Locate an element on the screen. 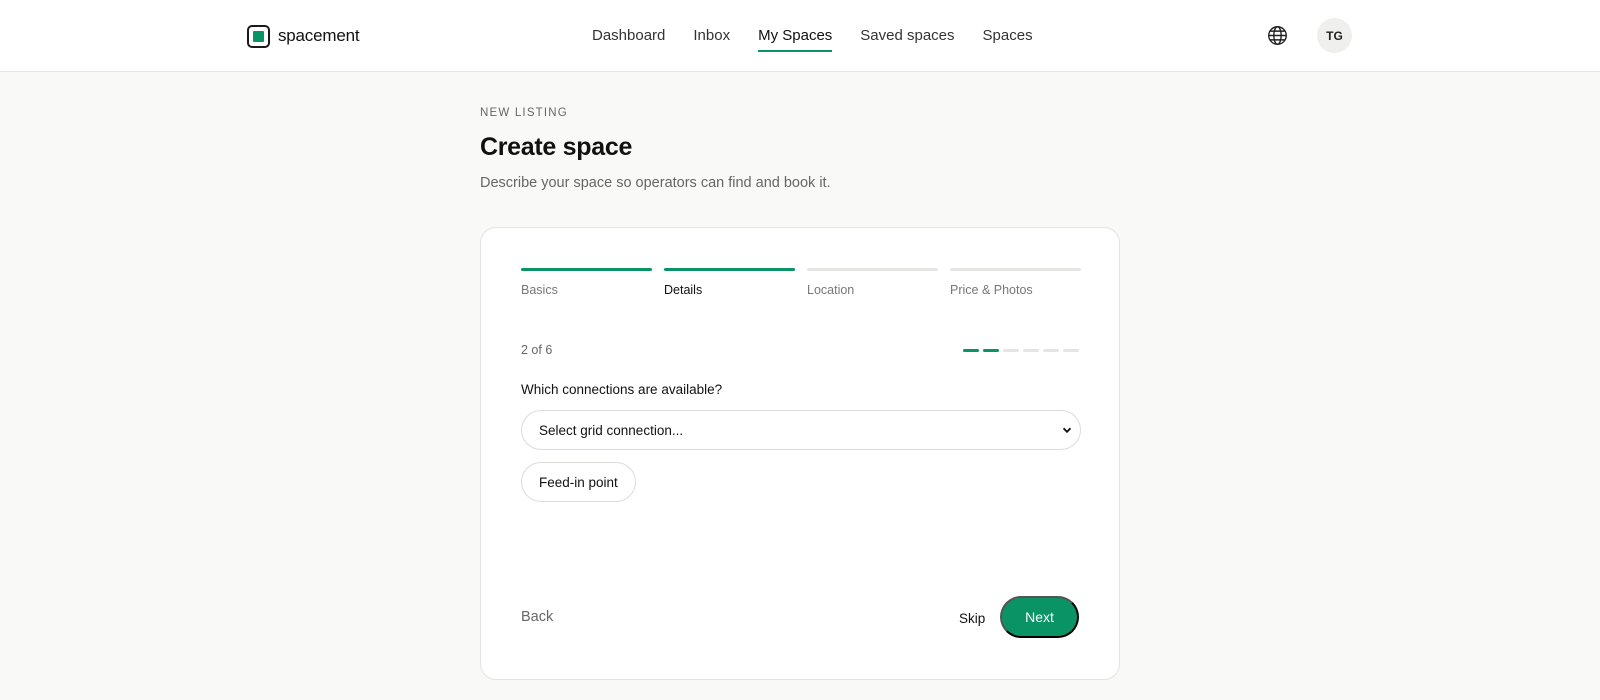 This screenshot has height=700, width=1600. step-location: Location is located at coordinates (872, 282).